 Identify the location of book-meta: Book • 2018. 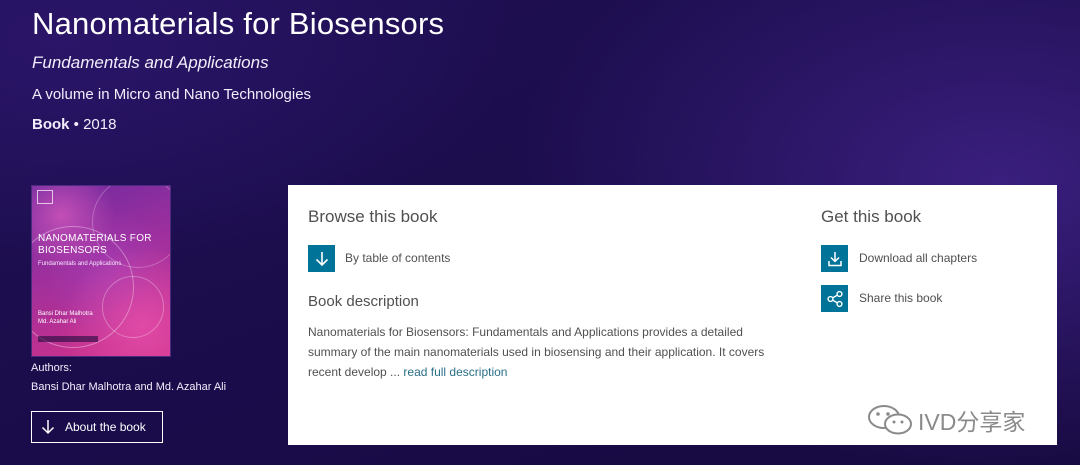
(74, 124).